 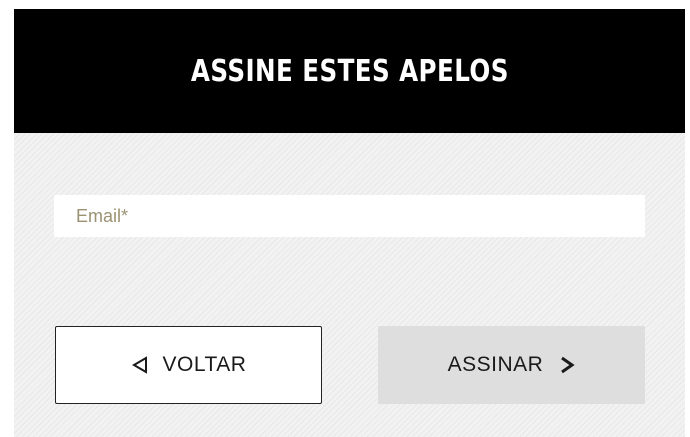 I want to click on back-button-label: VOLTAR, so click(x=204, y=364).